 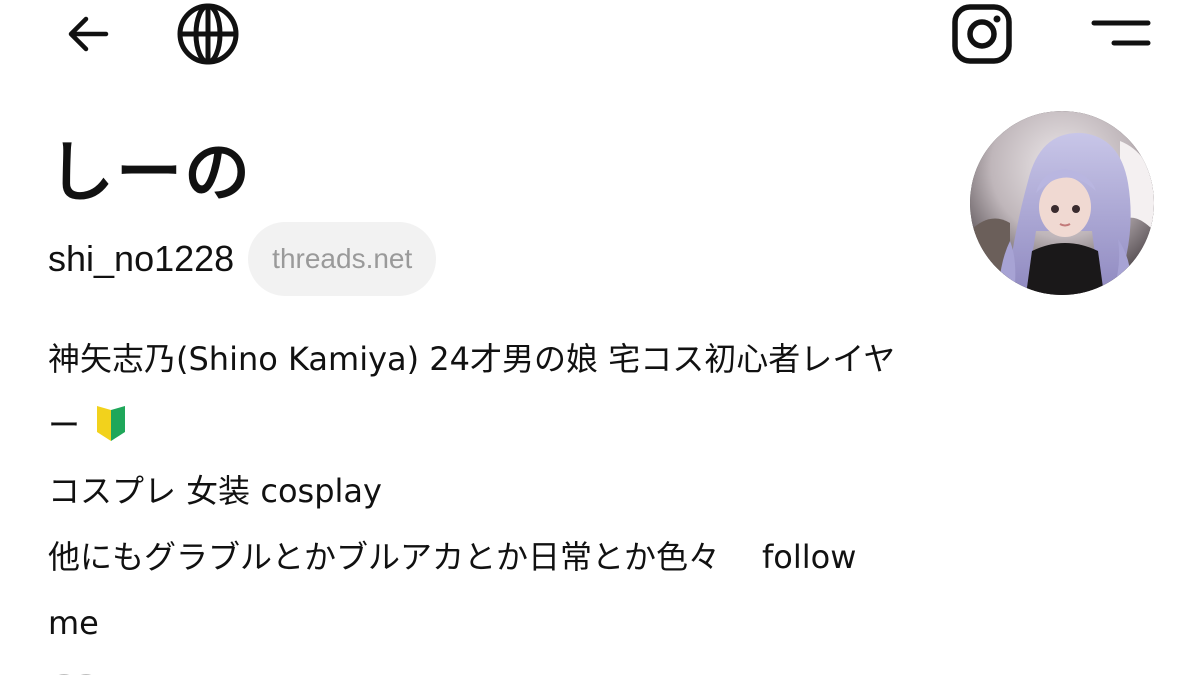 What do you see at coordinates (472, 359) in the screenshot?
I see `bio-line-1: 神矢志乃(Shino Kamiya) 24才男の娘 宅コス初心者レイヤ` at bounding box center [472, 359].